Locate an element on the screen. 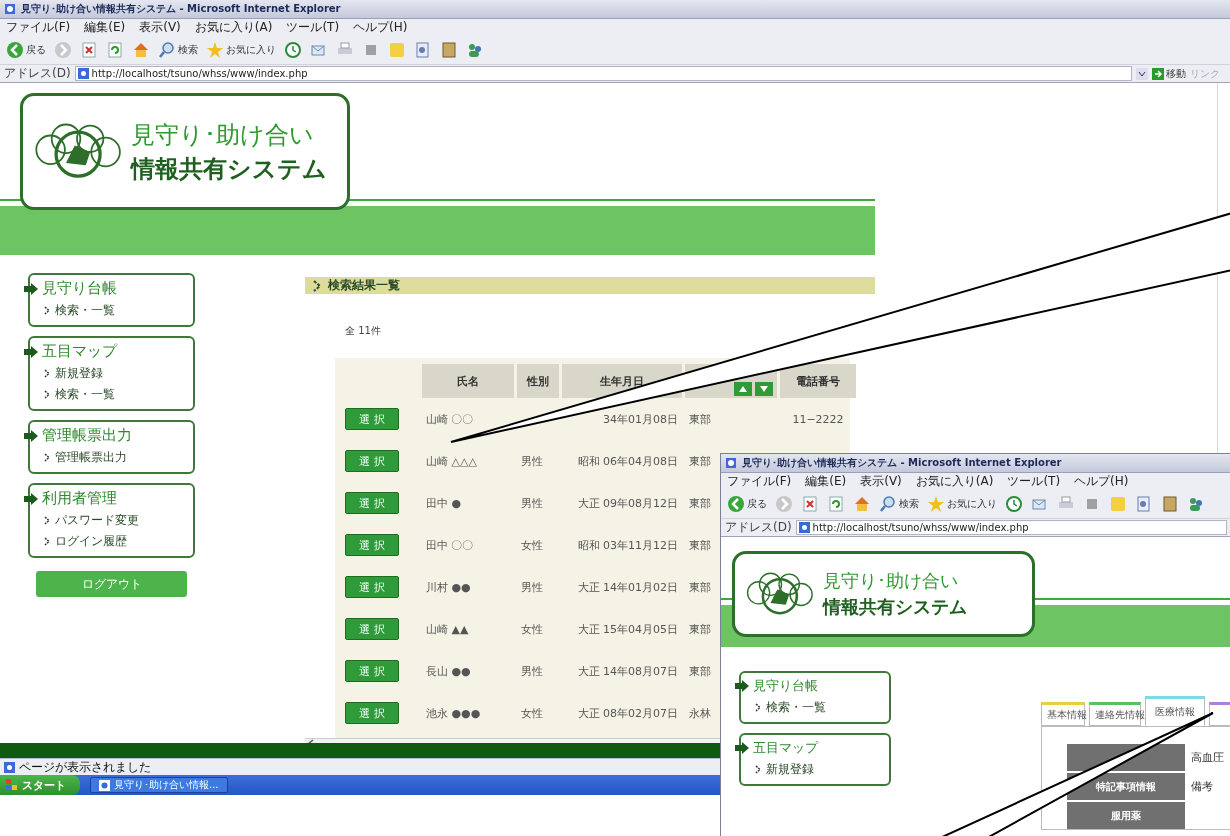  star-icon is located at coordinates (936, 504).